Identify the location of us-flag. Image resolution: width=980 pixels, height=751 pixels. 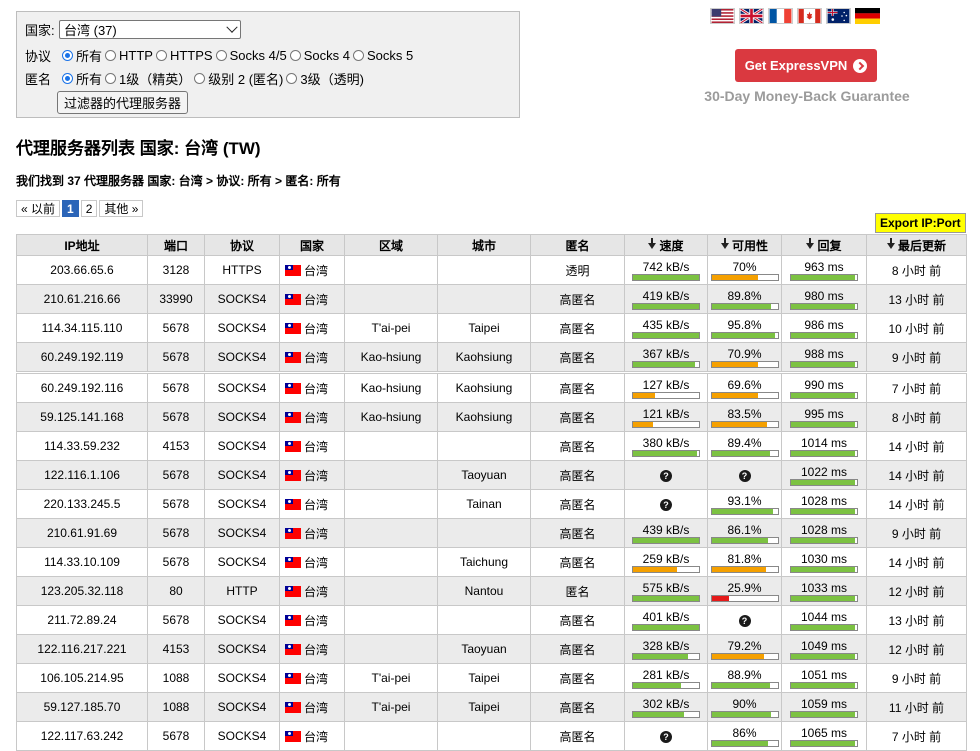
(722, 16).